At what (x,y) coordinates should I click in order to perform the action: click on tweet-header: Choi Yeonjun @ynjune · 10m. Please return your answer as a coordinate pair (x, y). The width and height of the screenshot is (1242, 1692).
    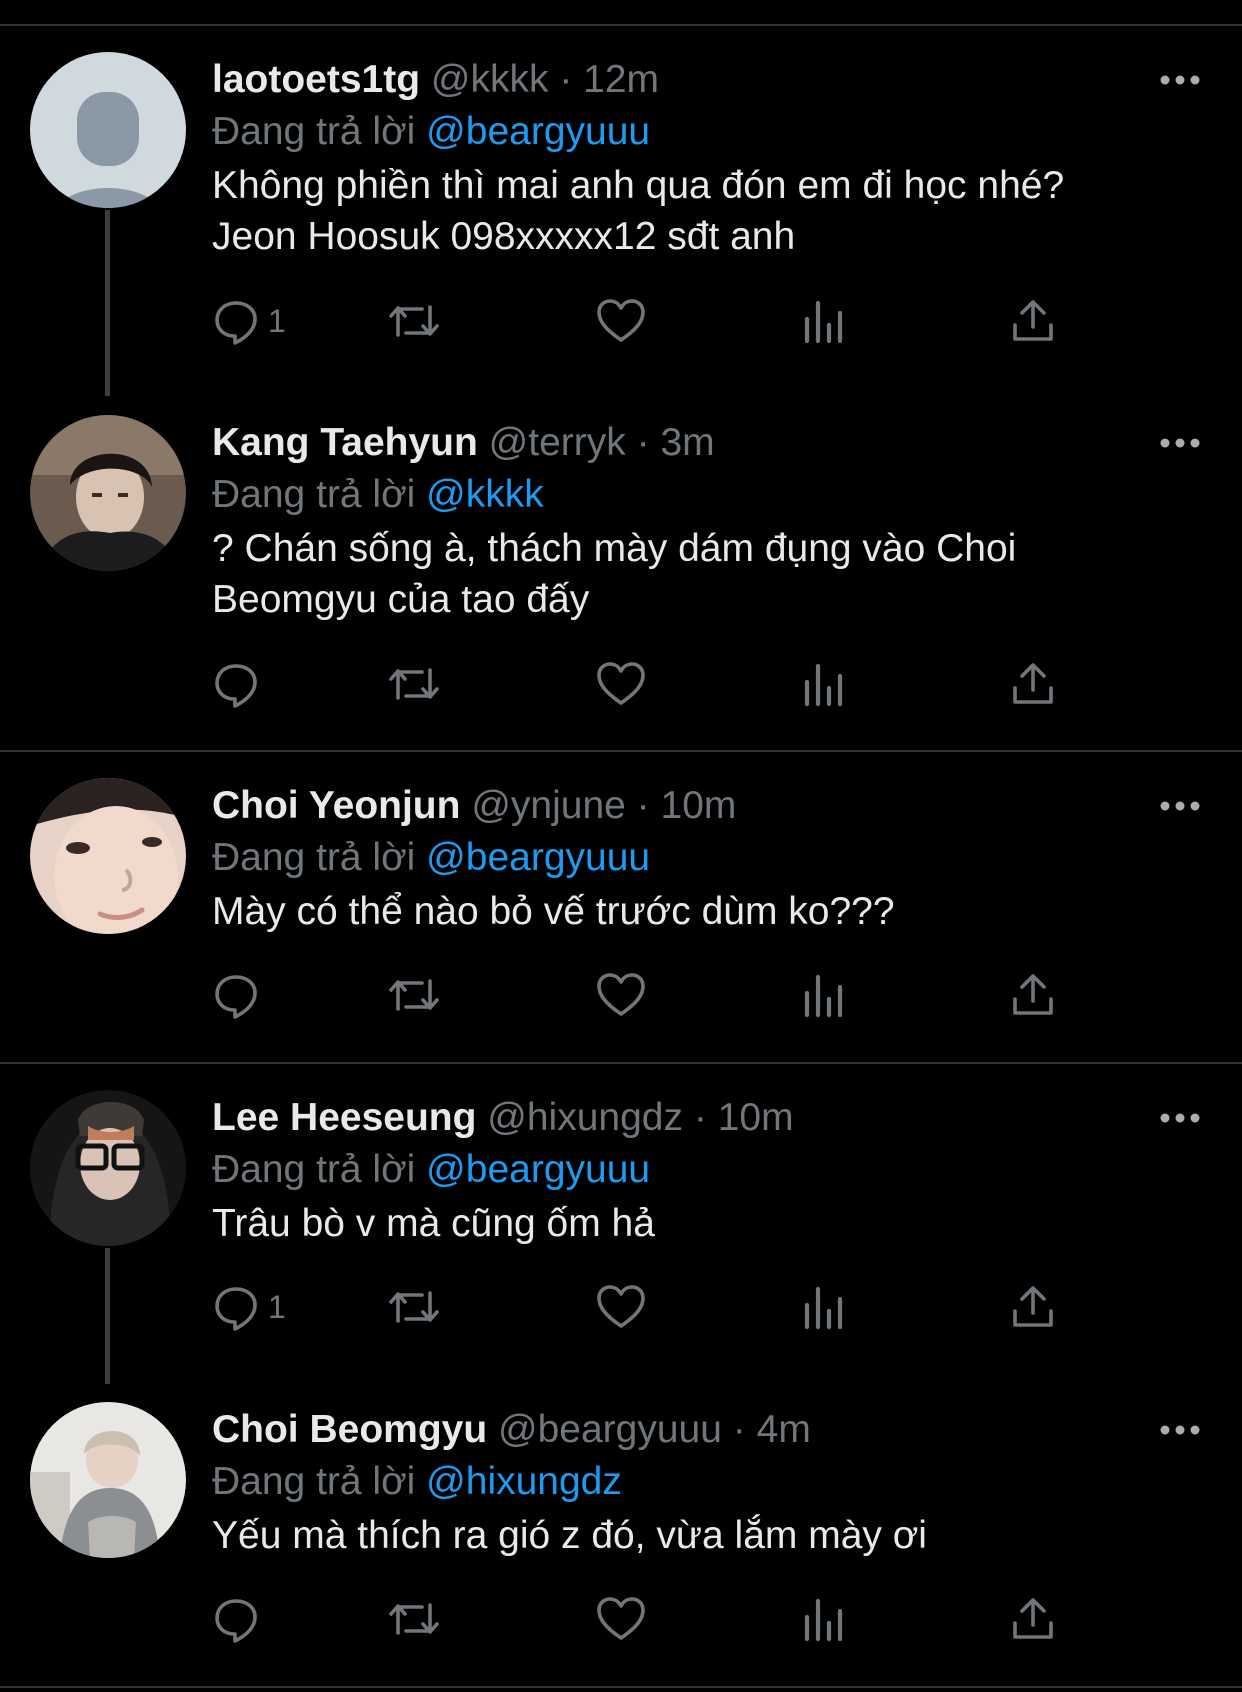
    Looking at the image, I should click on (474, 806).